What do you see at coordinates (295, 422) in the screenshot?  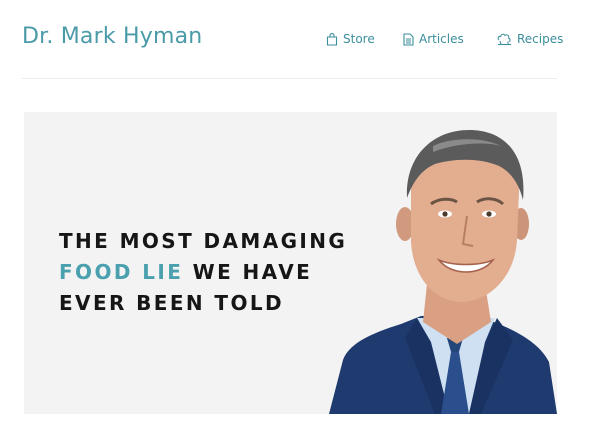 I see `page-bottom-area` at bounding box center [295, 422].